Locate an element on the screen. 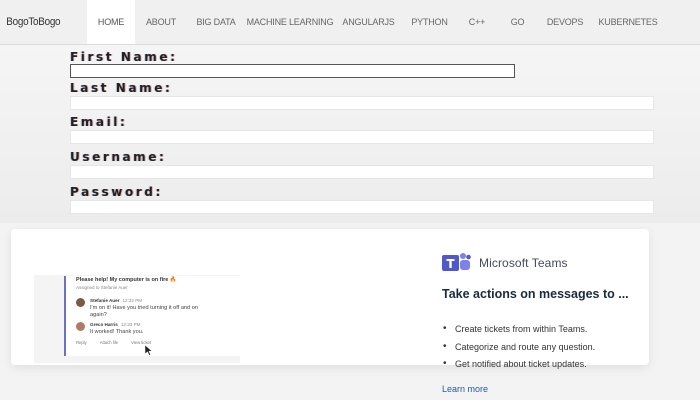 The height and width of the screenshot is (400, 700). nav-item-machine-learning: MACHINE LEARNING is located at coordinates (290, 22).